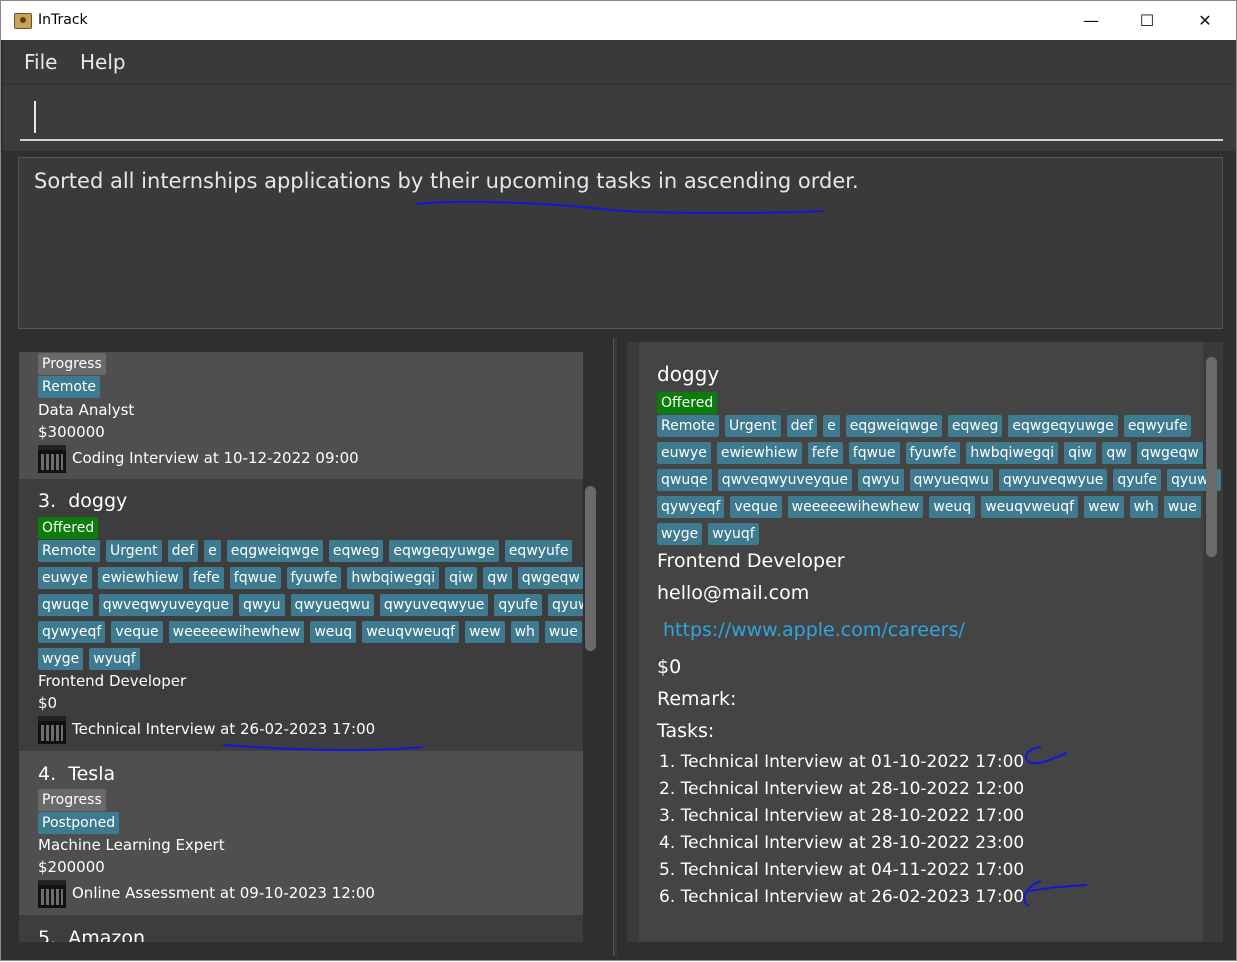  Describe the element at coordinates (619, 62) in the screenshot. I see `menu-bar: File Help` at that location.